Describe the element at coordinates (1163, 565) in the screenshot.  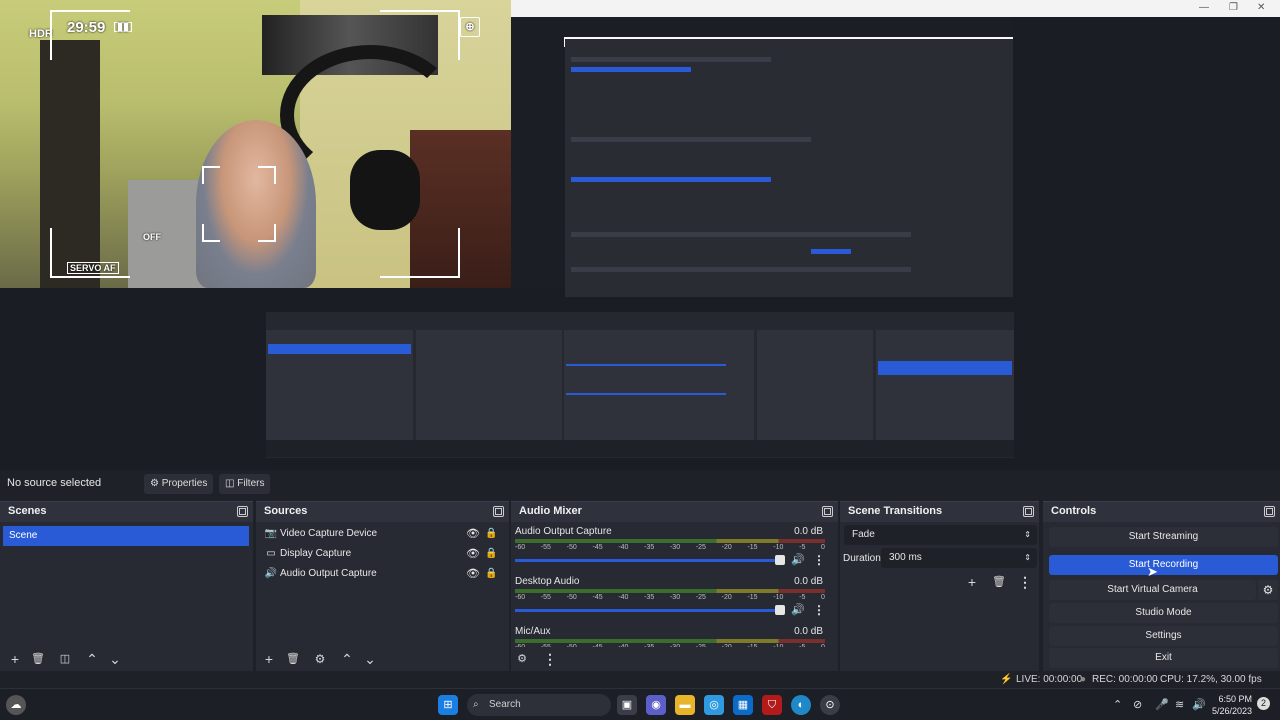
I see `start-recording-button: Start Recording` at that location.